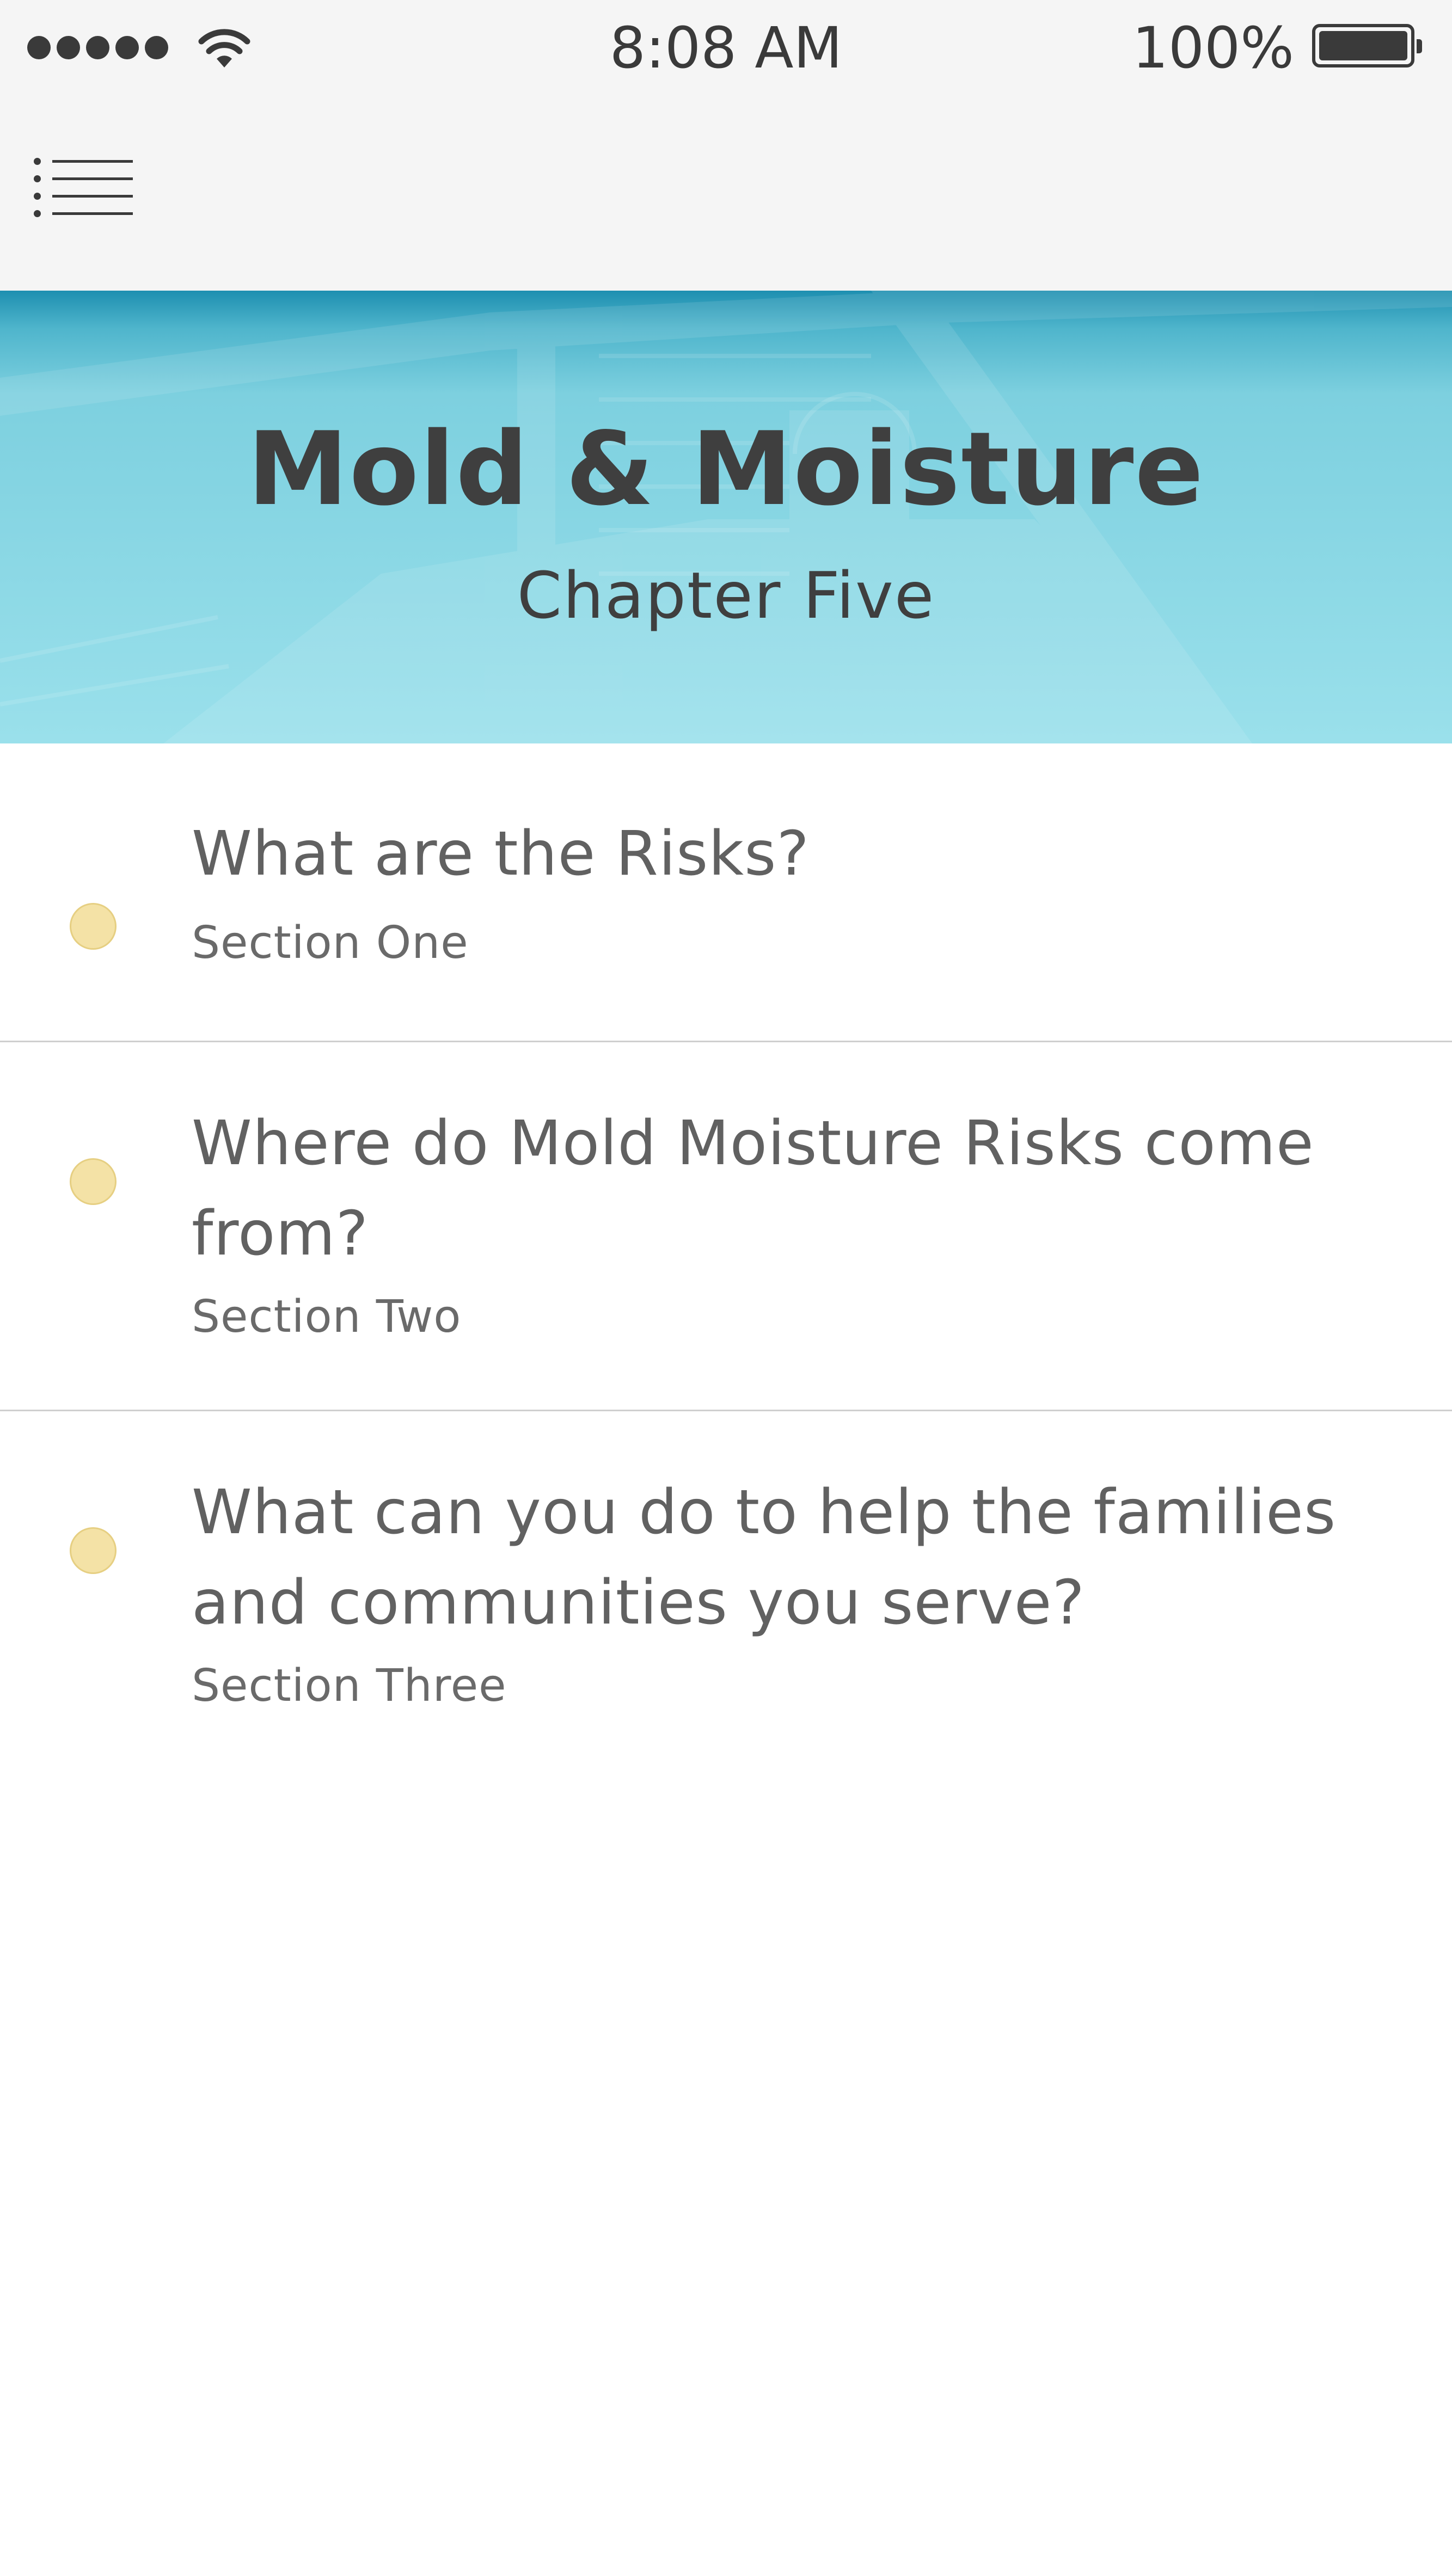  I want to click on status-bar: 8:08 AM 100%, so click(726, 47).